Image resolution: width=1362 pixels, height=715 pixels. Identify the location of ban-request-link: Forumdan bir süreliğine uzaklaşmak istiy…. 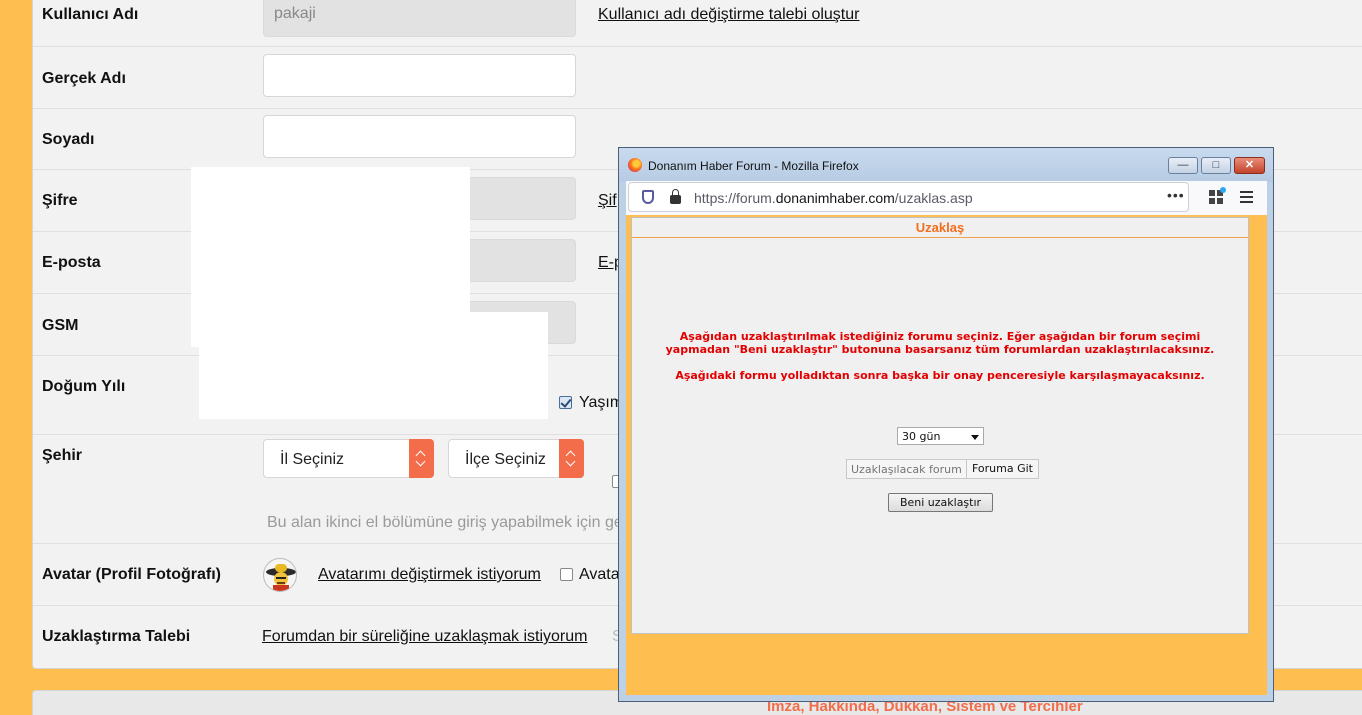
(424, 637).